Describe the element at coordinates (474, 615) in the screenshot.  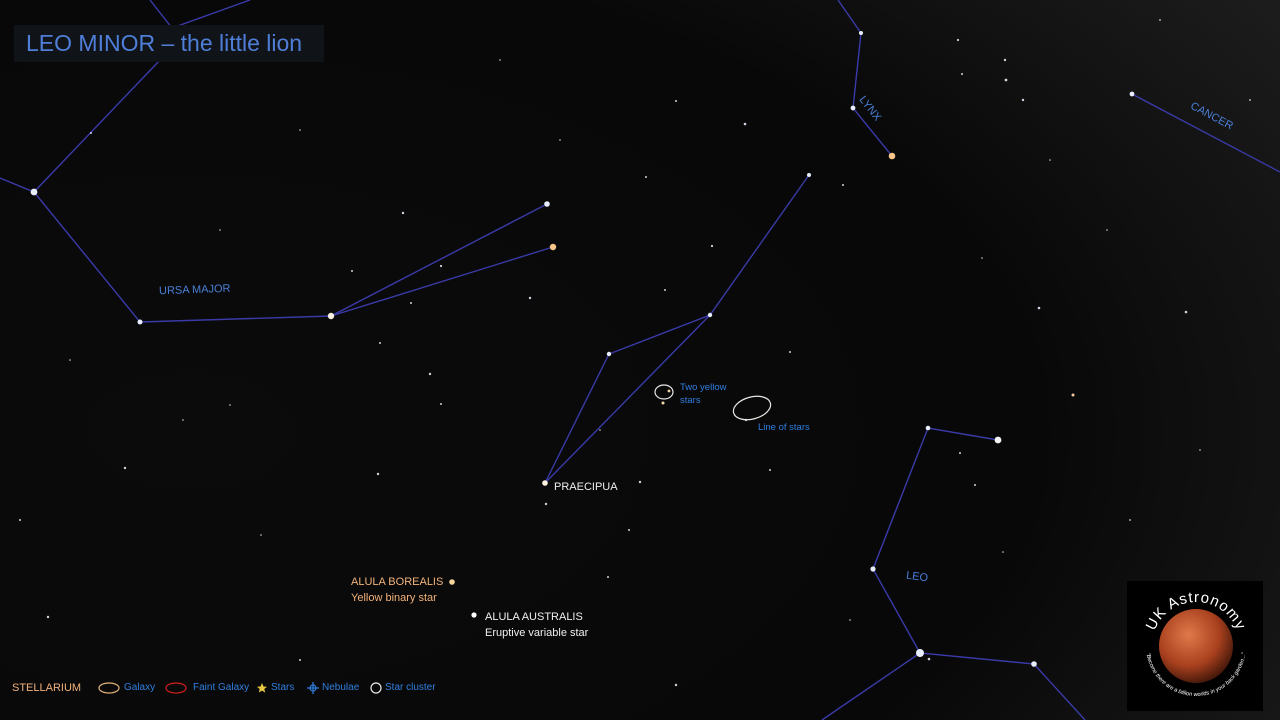
I see `star-alula-australis` at that location.